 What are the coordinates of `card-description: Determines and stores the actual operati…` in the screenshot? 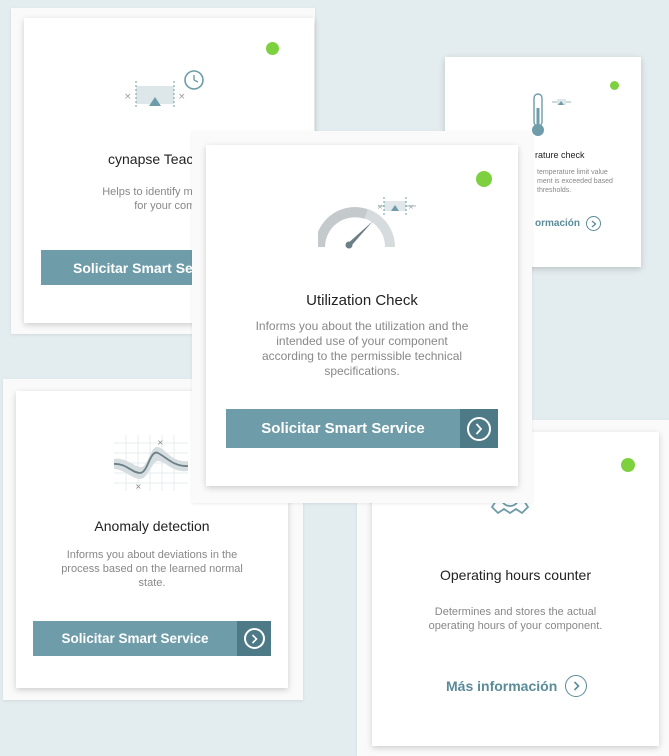 It's located at (515, 620).